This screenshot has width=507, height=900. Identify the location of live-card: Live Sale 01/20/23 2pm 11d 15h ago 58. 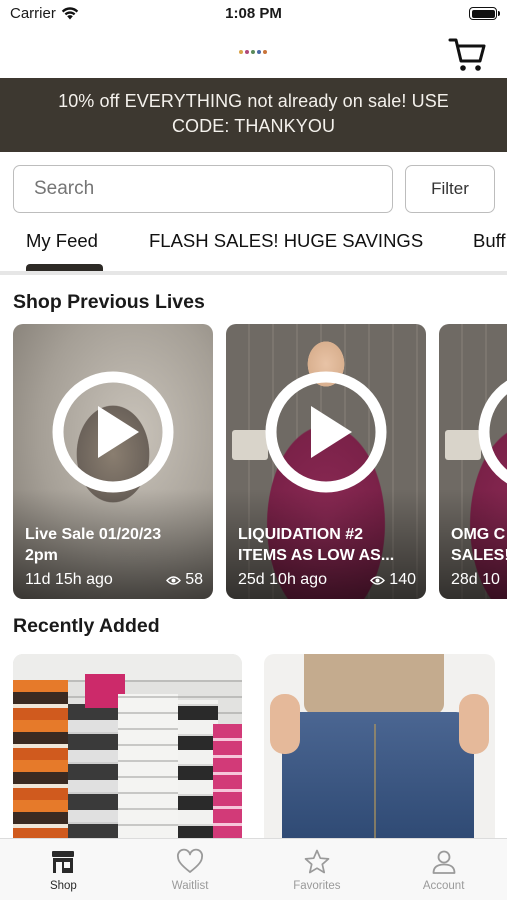
(113, 461).